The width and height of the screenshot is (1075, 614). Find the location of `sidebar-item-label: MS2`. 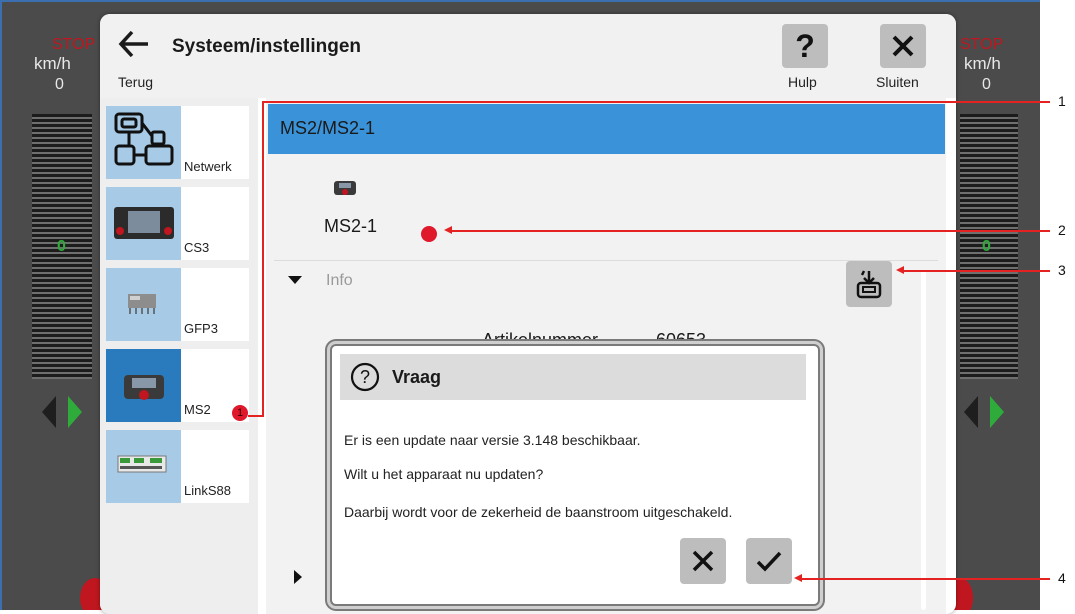

sidebar-item-label: MS2 is located at coordinates (197, 409).